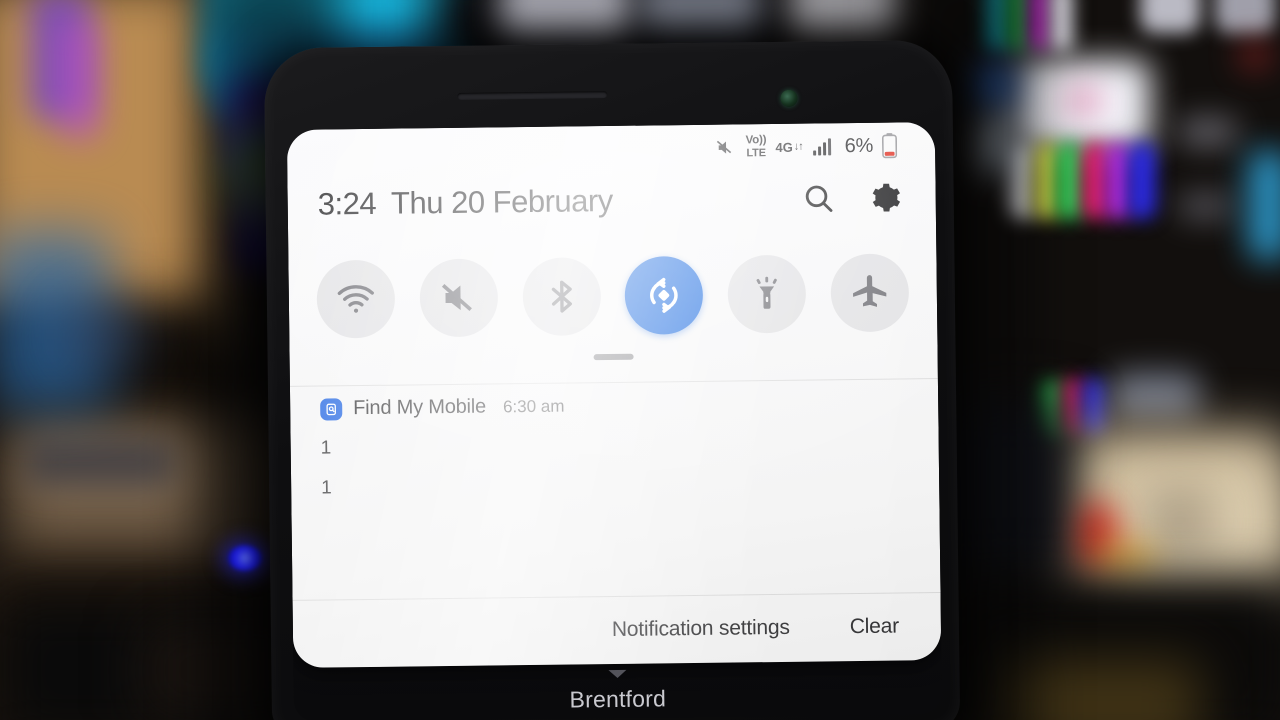 This screenshot has width=1280, height=720. I want to click on earpiece-speaker, so click(532, 95).